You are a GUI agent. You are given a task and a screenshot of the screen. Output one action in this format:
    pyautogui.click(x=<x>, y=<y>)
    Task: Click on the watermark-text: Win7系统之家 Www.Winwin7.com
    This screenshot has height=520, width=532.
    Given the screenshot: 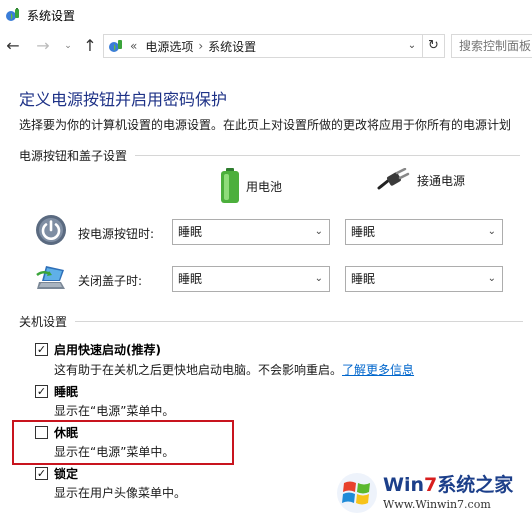 What is the action you would take?
    pyautogui.click(x=448, y=492)
    